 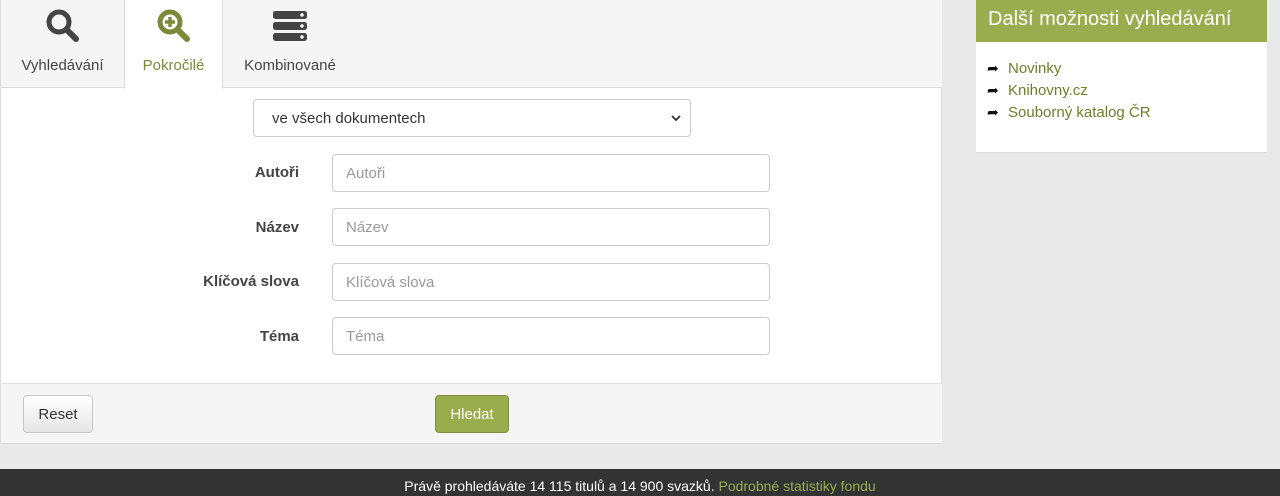 What do you see at coordinates (551, 336) in the screenshot?
I see `subject-input` at bounding box center [551, 336].